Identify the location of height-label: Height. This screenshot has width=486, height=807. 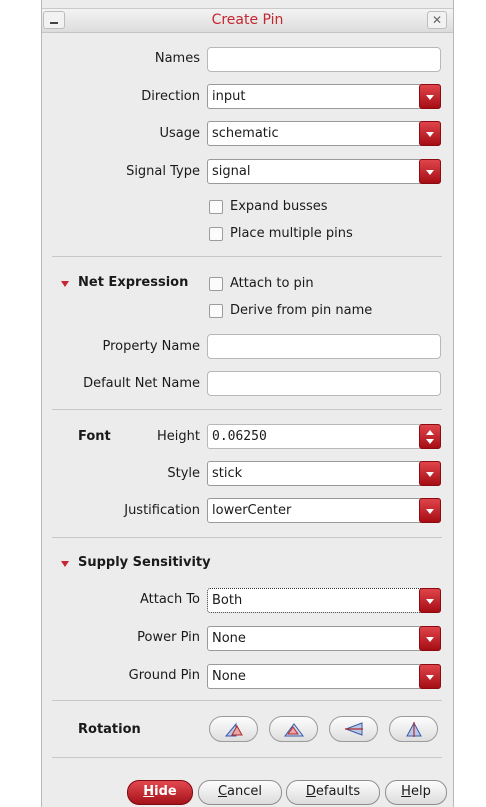
(178, 436).